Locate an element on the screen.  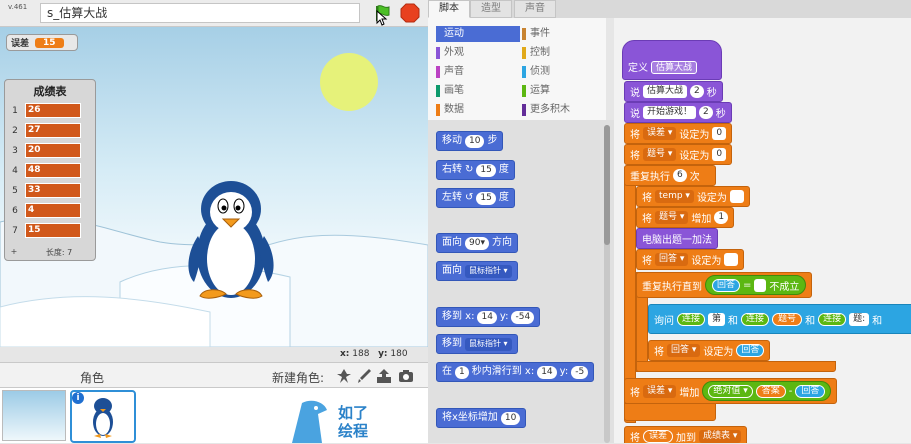
category-0: 运动 is located at coordinates (478, 34).